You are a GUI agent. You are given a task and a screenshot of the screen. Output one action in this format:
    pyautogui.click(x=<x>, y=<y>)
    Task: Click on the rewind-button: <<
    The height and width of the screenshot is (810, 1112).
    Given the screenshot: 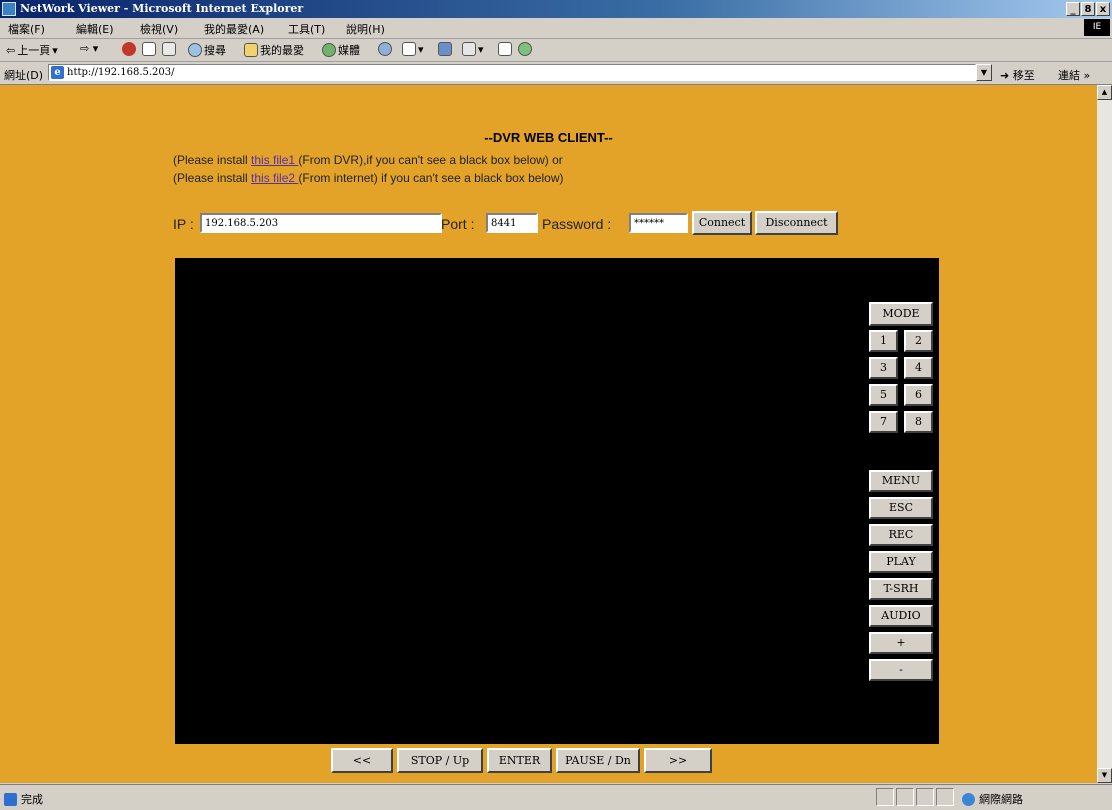 What is the action you would take?
    pyautogui.click(x=362, y=760)
    